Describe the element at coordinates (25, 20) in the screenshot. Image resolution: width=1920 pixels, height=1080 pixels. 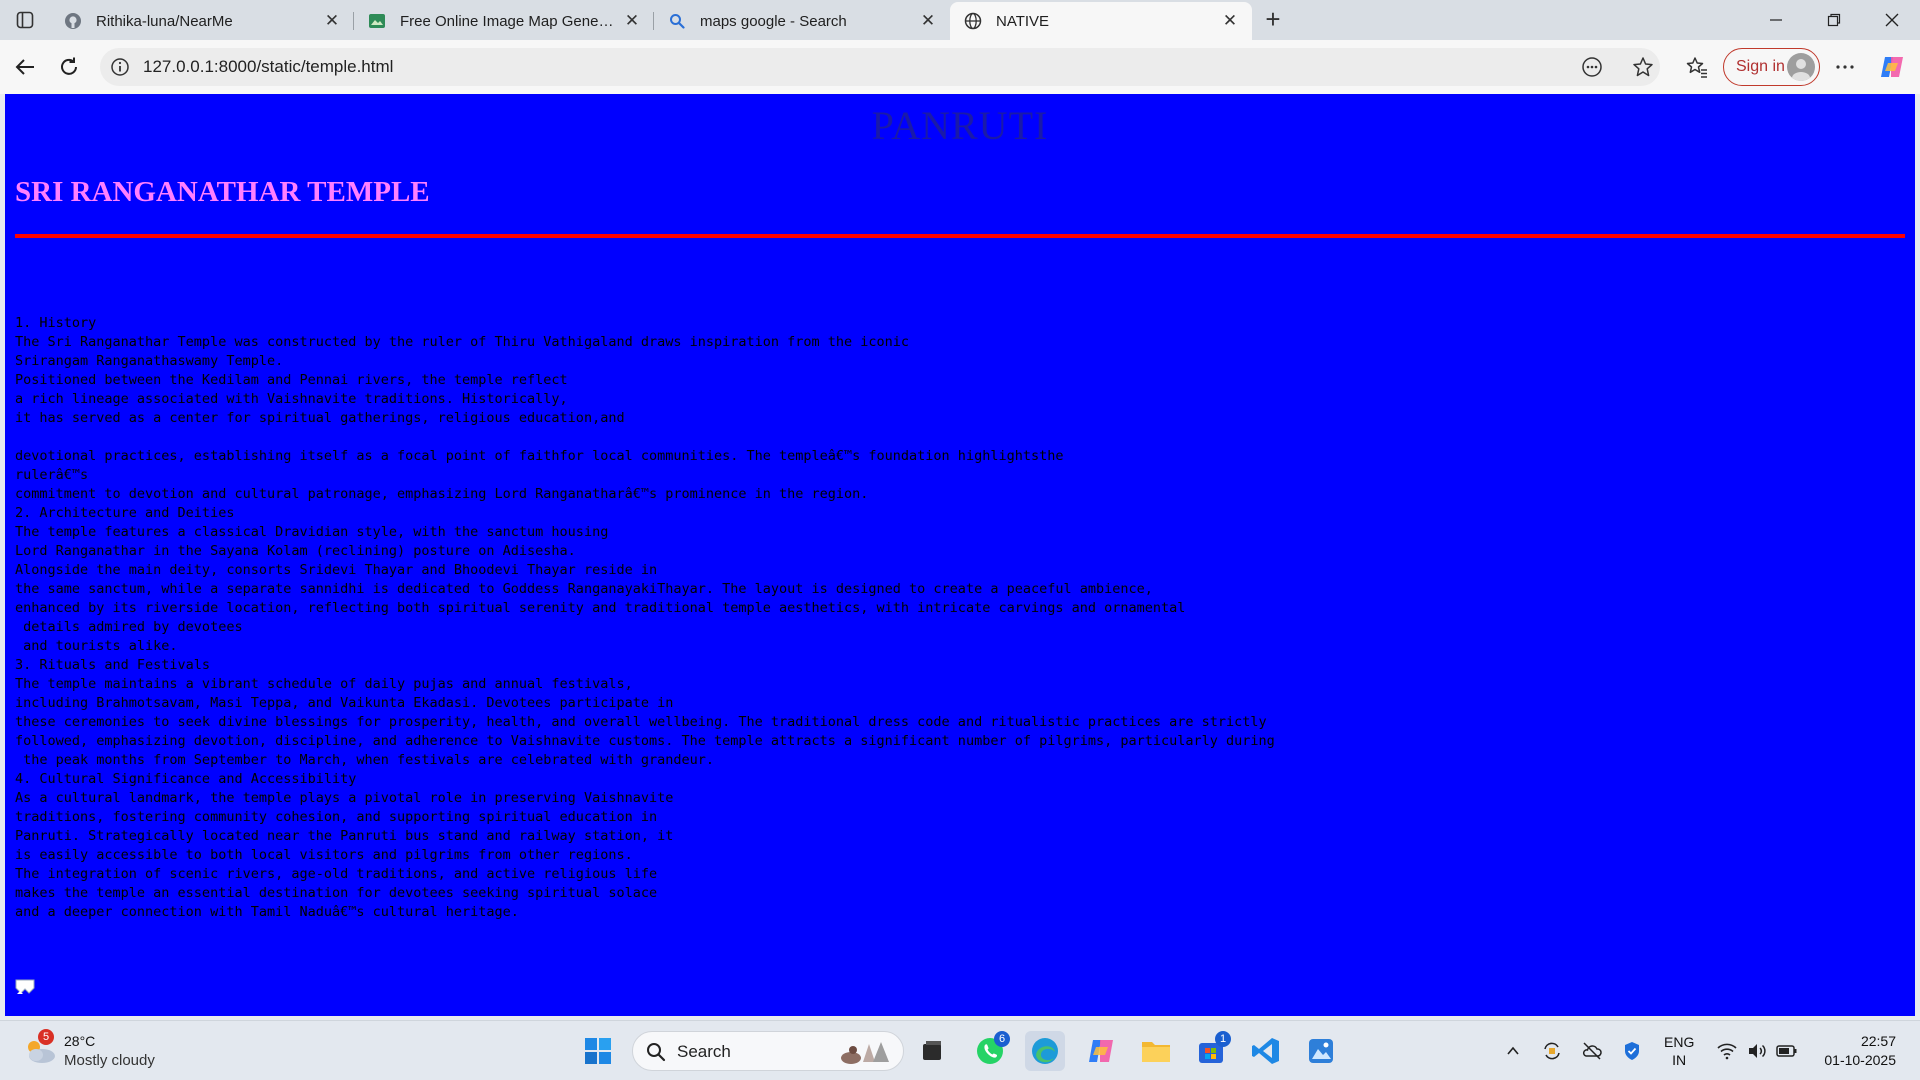
I see `tab-actions-icon` at that location.